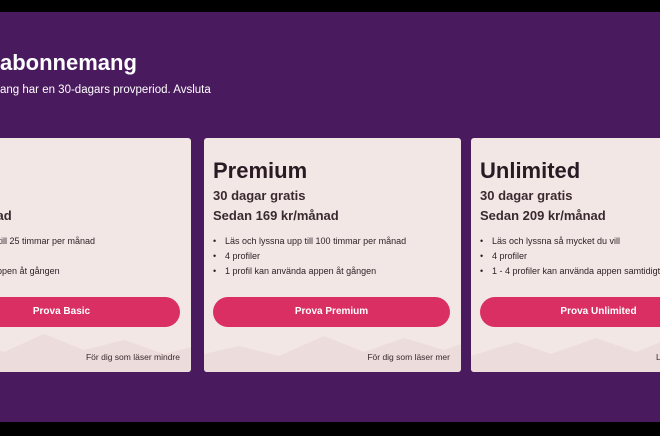 The image size is (660, 436). I want to click on try-basic-button: Prova Basic, so click(90, 312).